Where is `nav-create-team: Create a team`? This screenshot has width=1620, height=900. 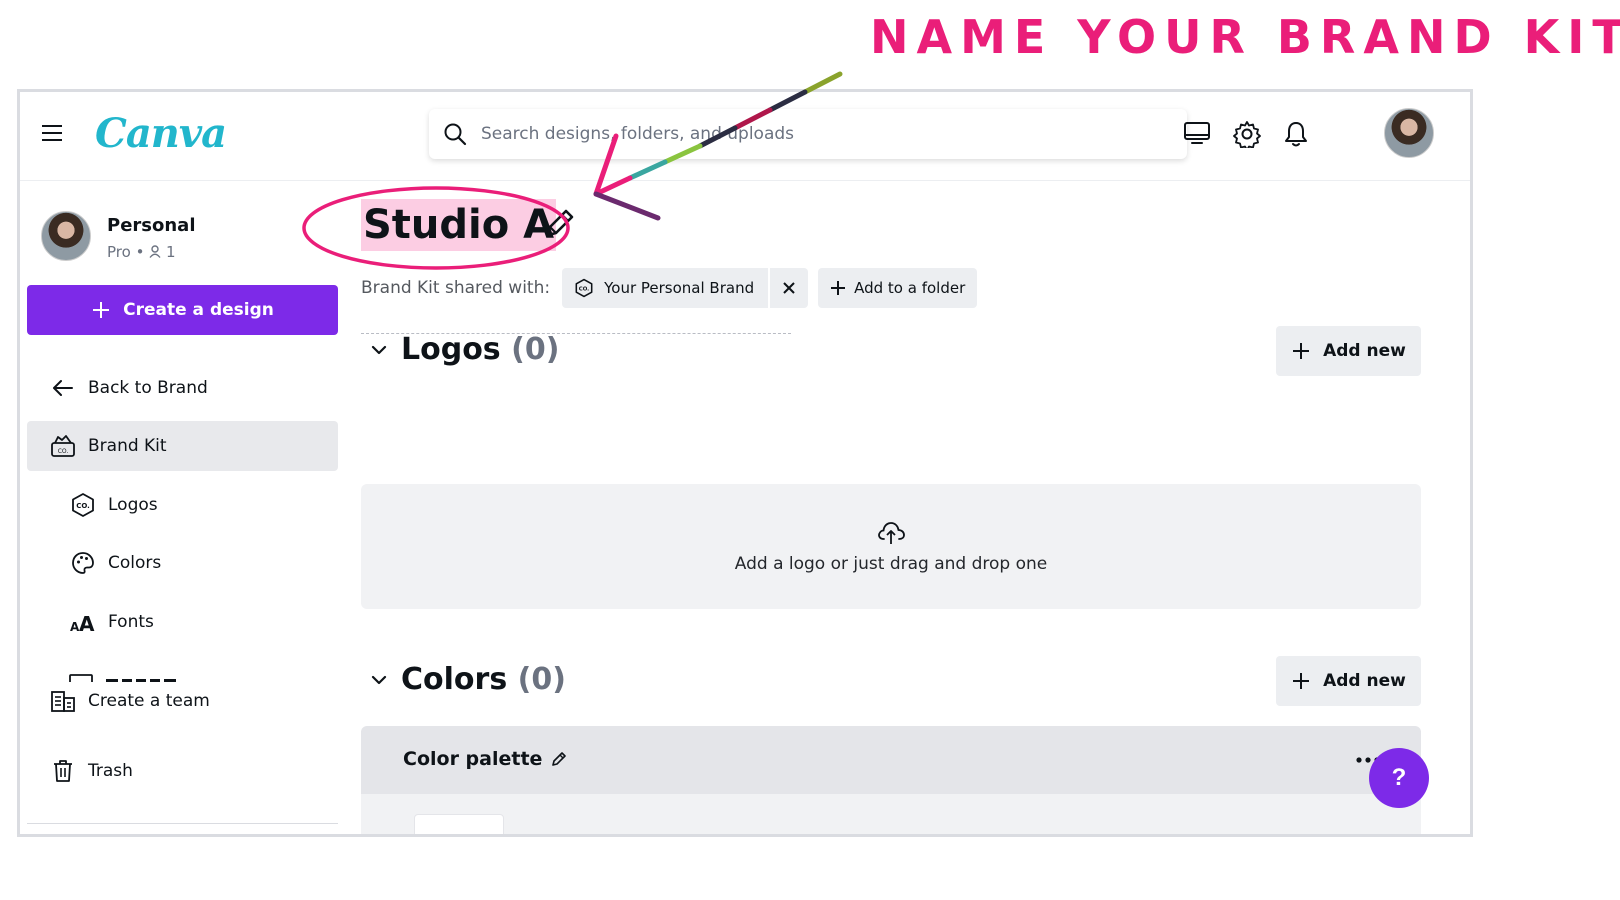
nav-create-team: Create a team is located at coordinates (182, 701).